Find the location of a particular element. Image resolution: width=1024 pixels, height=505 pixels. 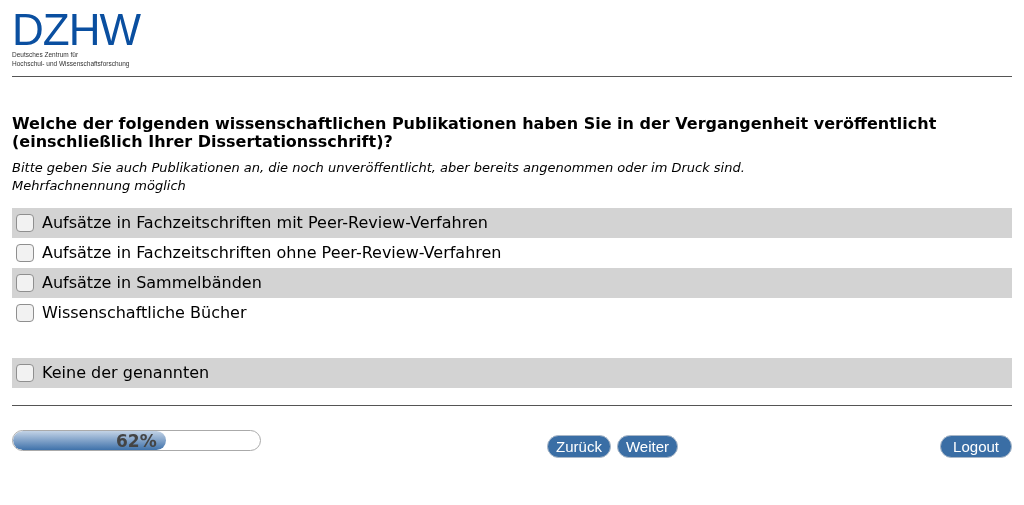

question-instruction: Mehrfachnennung möglich is located at coordinates (99, 186).